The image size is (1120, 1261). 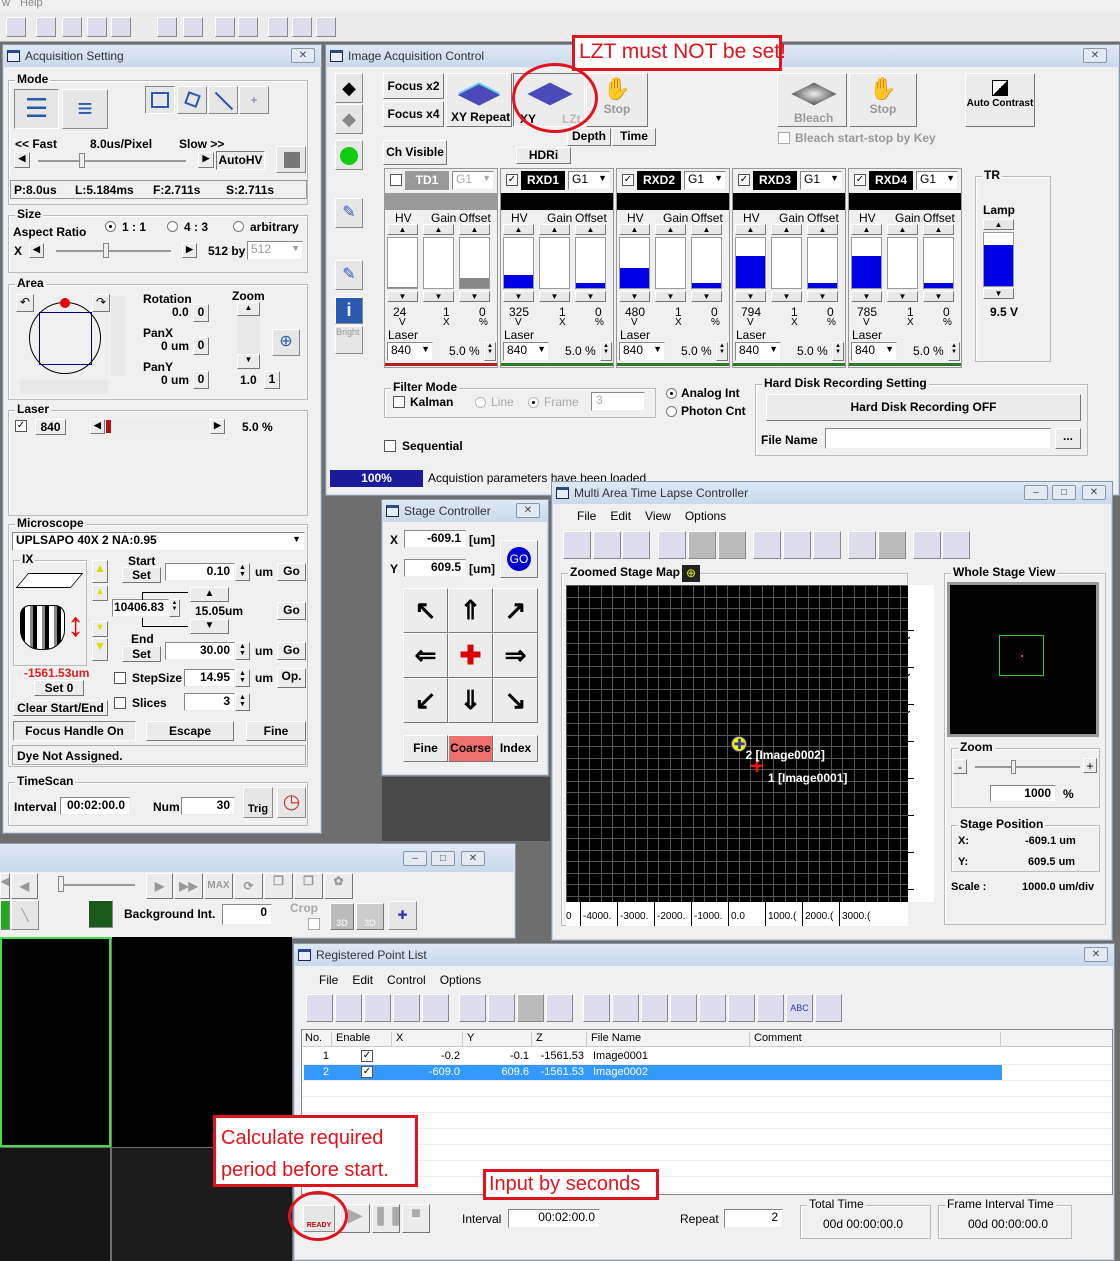 I want to click on stage-move-up-right-button: ↗, so click(x=515, y=610).